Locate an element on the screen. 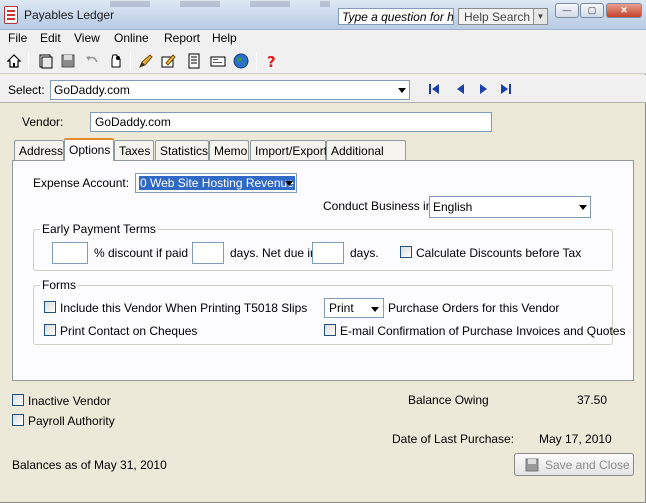 This screenshot has width=646, height=503. help-dropdown-icon: ▼ is located at coordinates (540, 16).